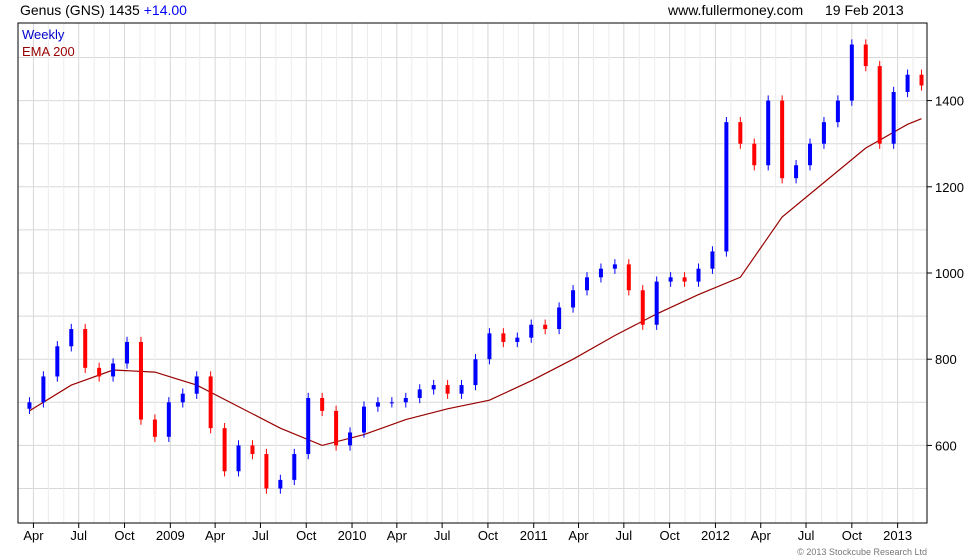  Describe the element at coordinates (946, 359) in the screenshot. I see `y-tick-label: 800` at that location.